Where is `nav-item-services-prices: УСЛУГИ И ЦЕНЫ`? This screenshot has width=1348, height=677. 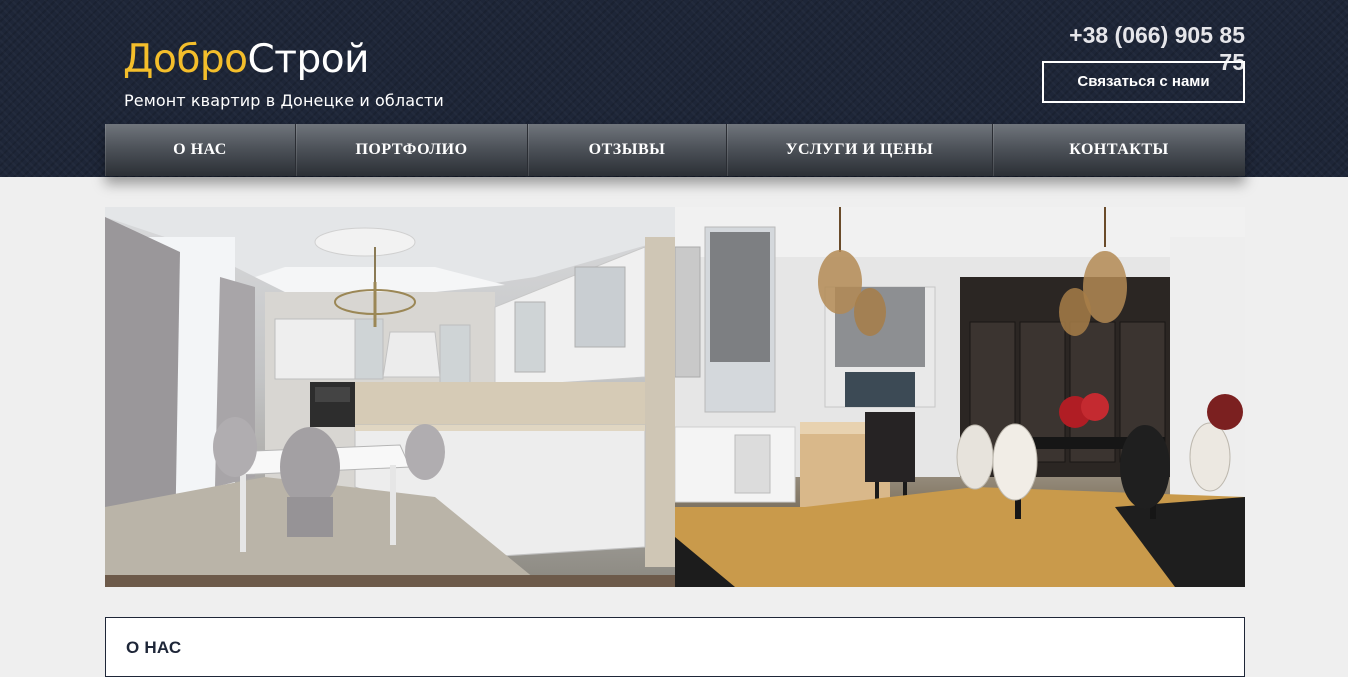 nav-item-services-prices: УСЛУГИ И ЦЕНЫ is located at coordinates (860, 150).